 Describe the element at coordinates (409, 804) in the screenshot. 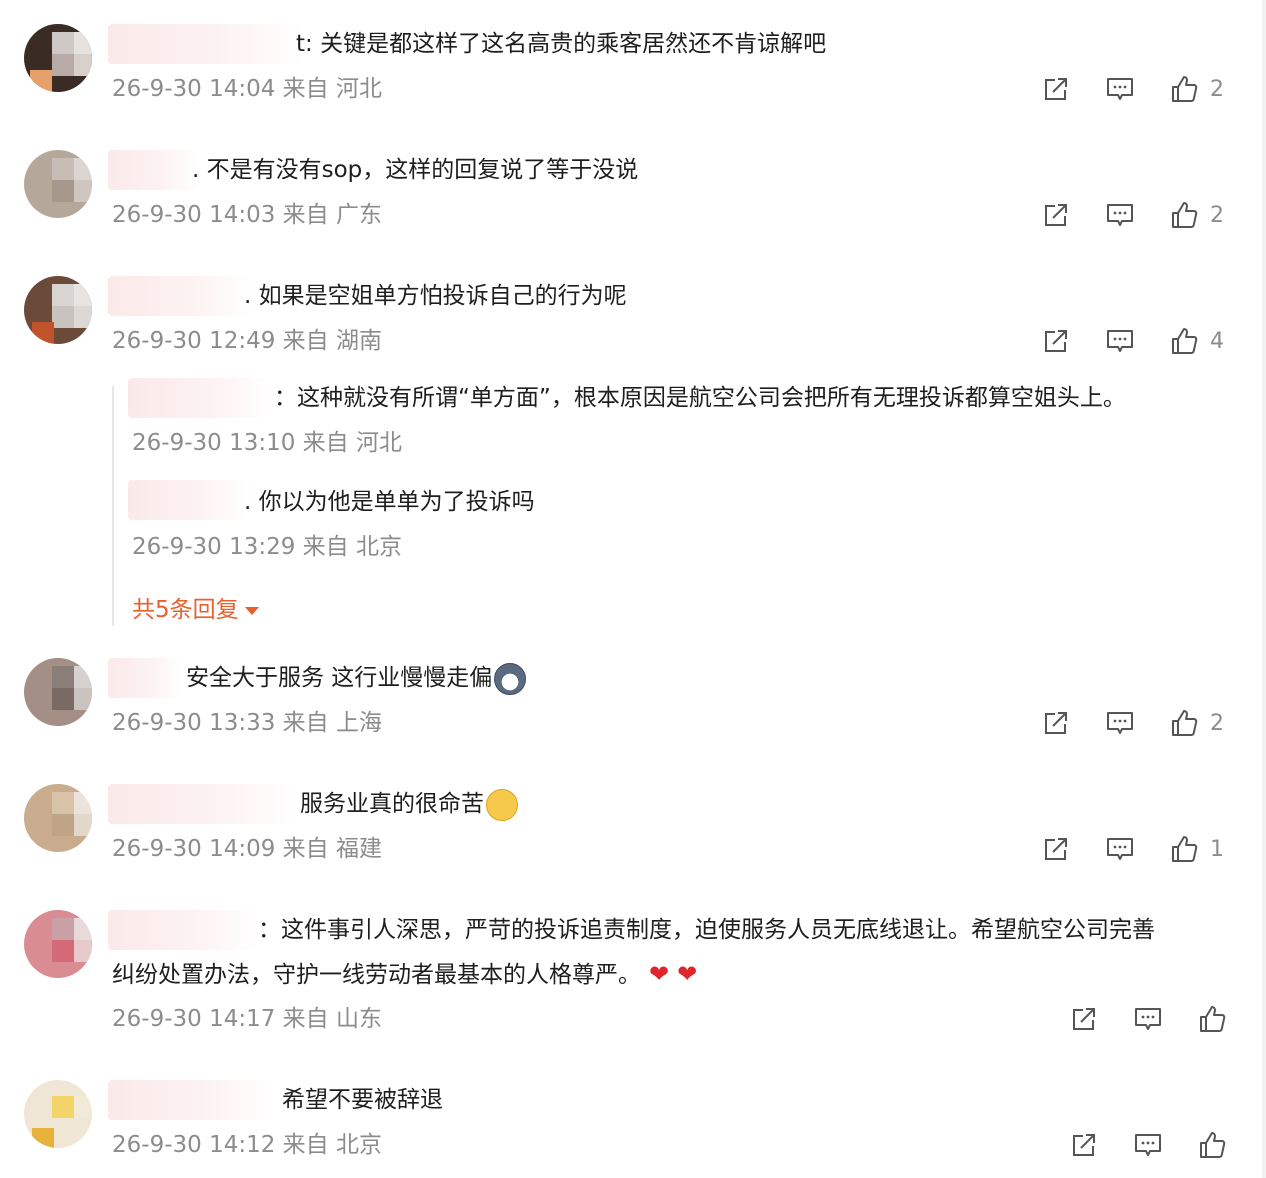

I see `comment-text: 服务业真的很命苦` at that location.